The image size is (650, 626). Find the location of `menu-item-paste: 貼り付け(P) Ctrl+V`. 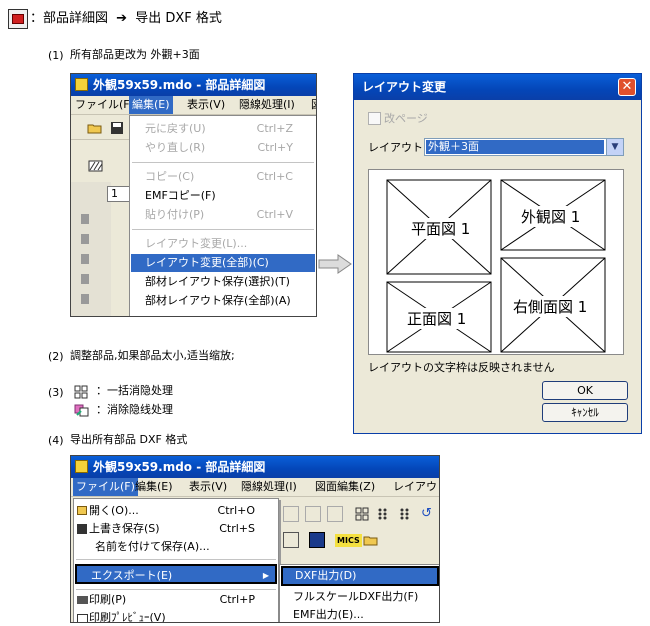

menu-item-paste: 貼り付け(P) Ctrl+V is located at coordinates (223, 215).